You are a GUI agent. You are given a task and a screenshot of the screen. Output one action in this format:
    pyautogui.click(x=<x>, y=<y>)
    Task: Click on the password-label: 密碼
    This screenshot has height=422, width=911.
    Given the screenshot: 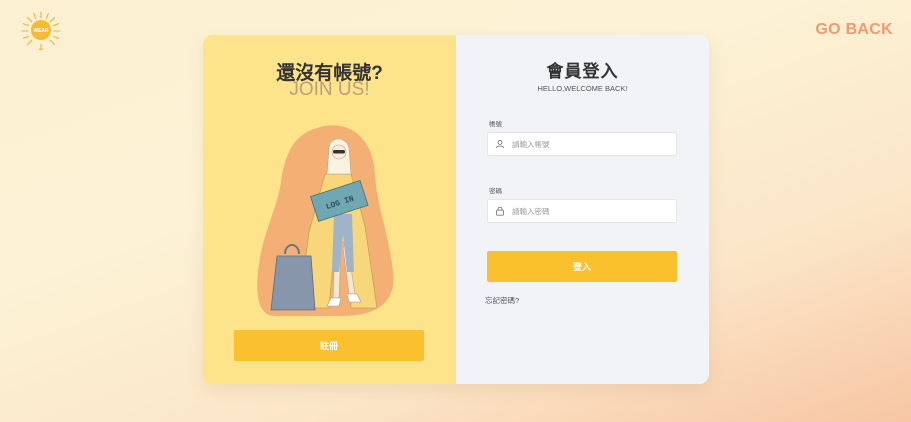 What is the action you would take?
    pyautogui.click(x=495, y=191)
    